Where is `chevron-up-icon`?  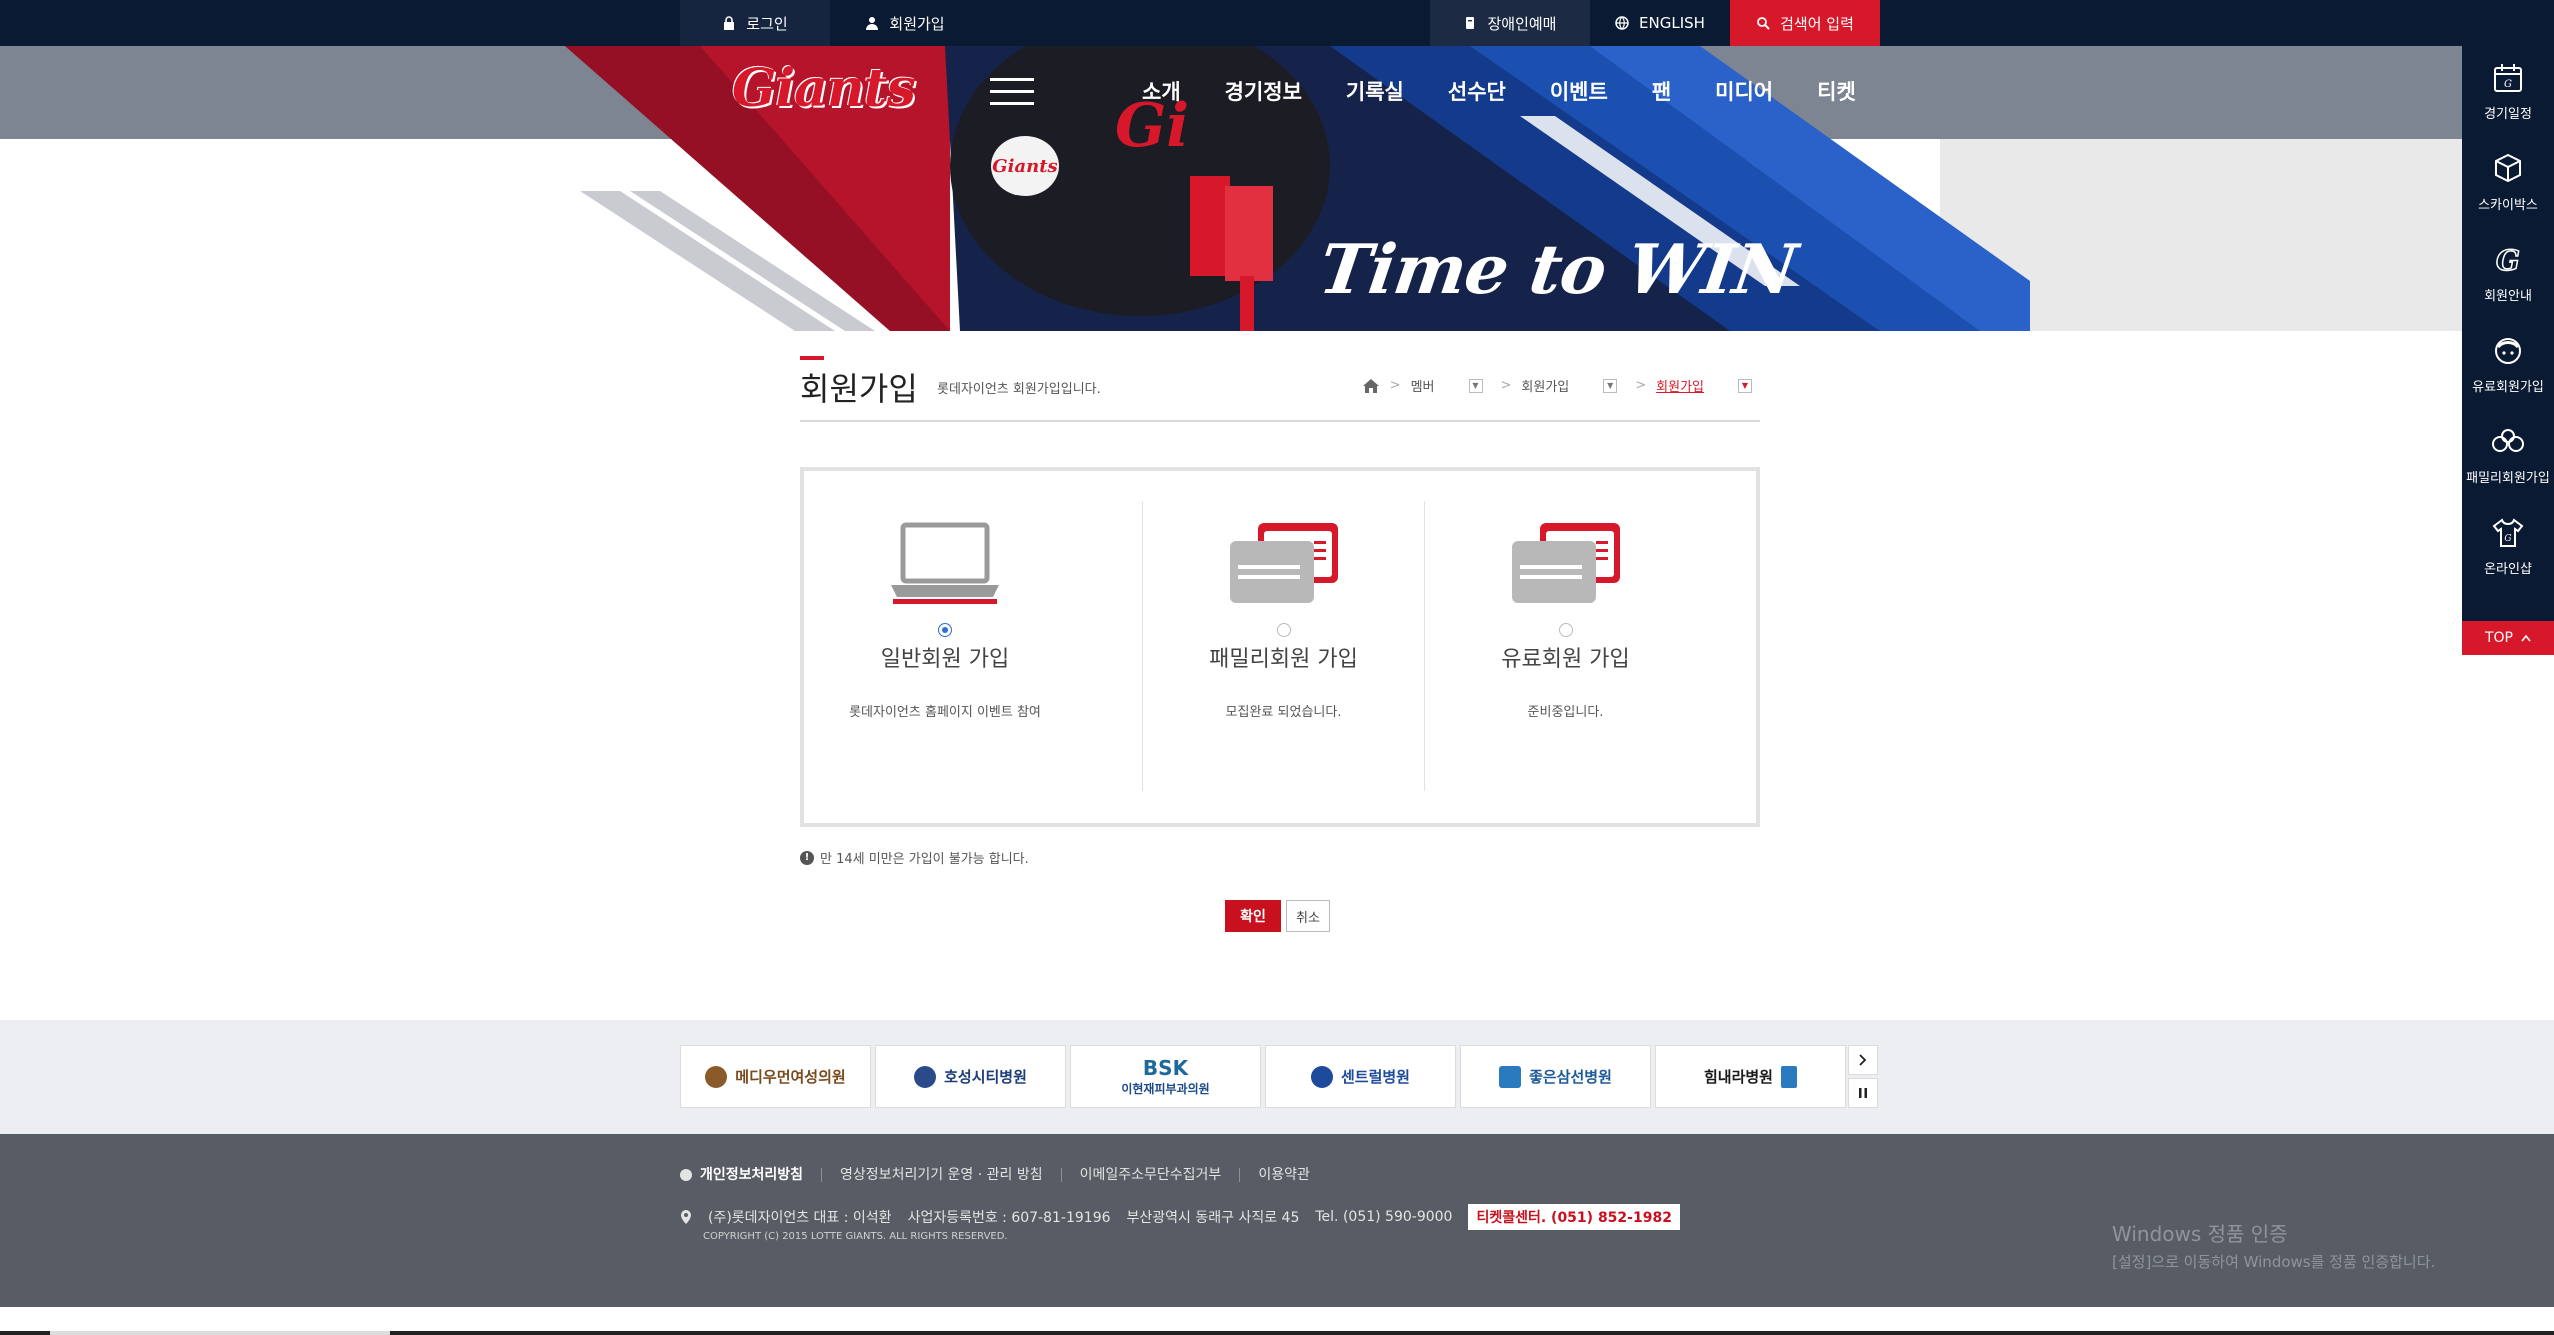
chevron-up-icon is located at coordinates (2526, 638).